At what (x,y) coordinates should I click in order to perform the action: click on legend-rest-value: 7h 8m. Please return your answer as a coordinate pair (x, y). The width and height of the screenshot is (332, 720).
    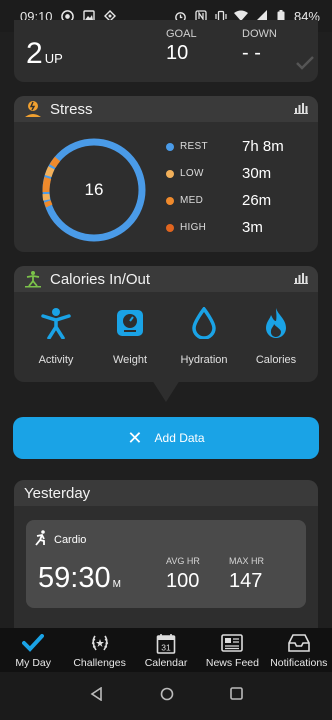
    Looking at the image, I should click on (263, 146).